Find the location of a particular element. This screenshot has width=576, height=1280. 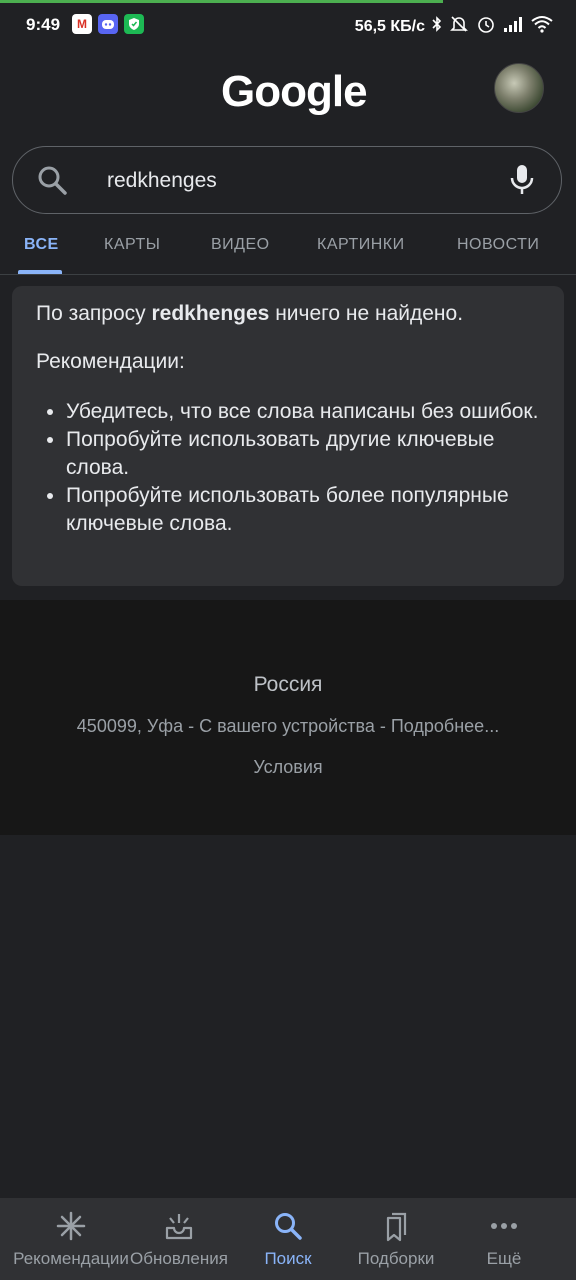

asterisk-icon is located at coordinates (71, 1227).